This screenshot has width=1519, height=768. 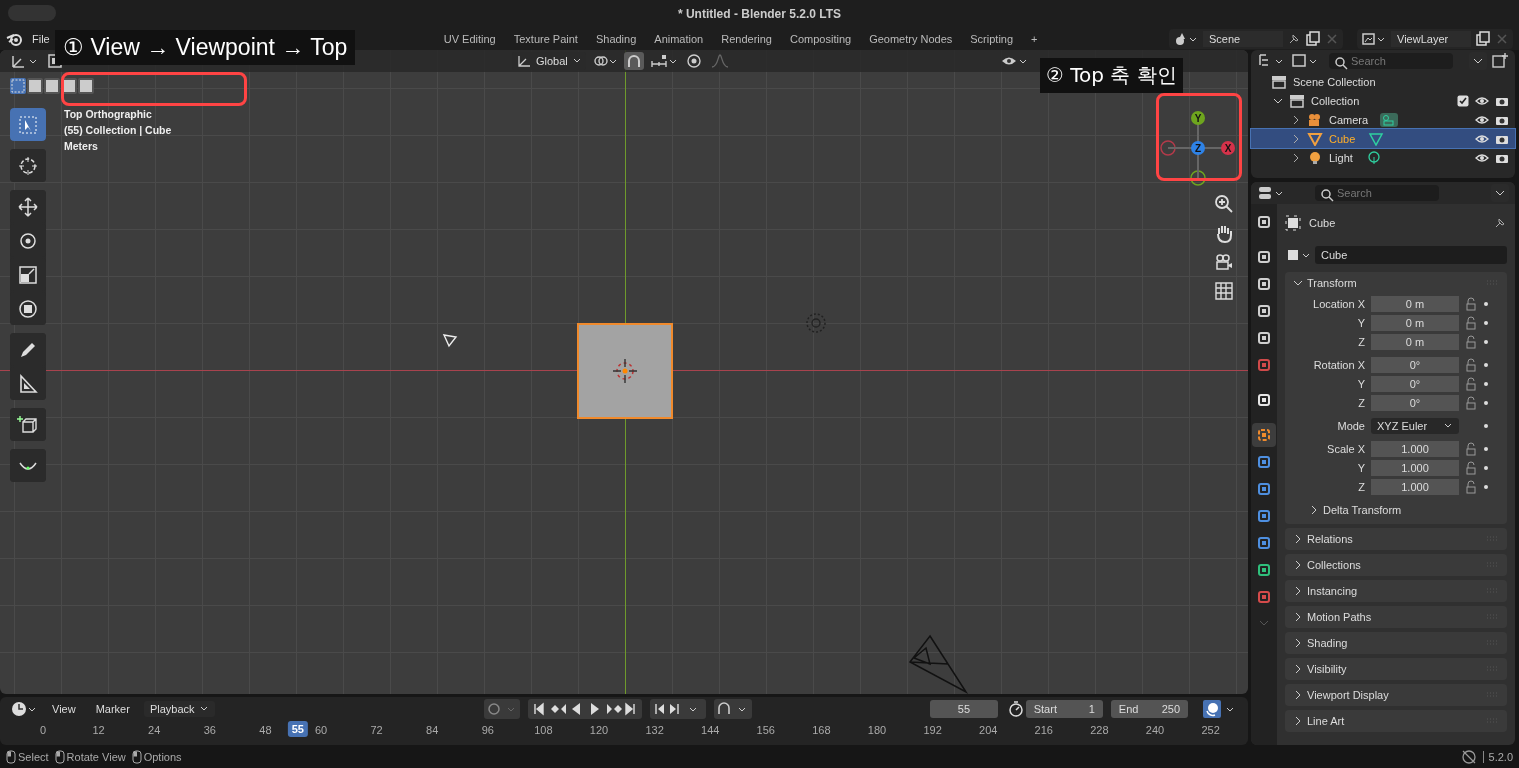 What do you see at coordinates (992, 39) in the screenshot?
I see `workspace-tab: Scripting` at bounding box center [992, 39].